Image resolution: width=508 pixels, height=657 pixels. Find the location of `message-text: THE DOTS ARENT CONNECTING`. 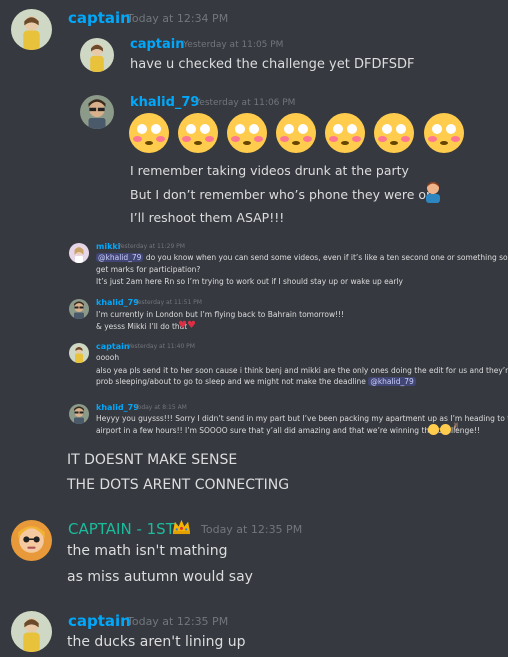

message-text: THE DOTS ARENT CONNECTING is located at coordinates (178, 485).